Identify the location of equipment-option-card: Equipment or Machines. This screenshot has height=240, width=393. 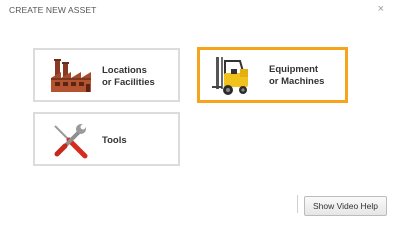
(272, 75).